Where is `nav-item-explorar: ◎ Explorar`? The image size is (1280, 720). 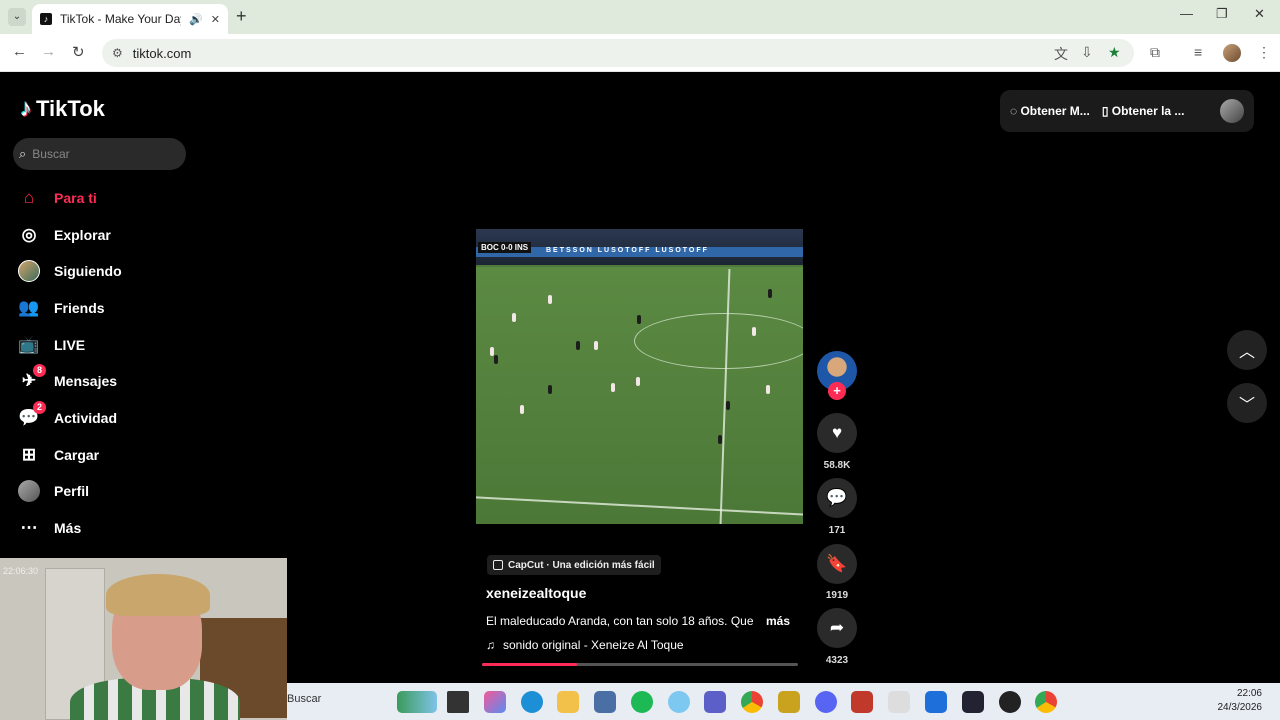
nav-item-explorar: ◎ Explorar is located at coordinates (64, 235).